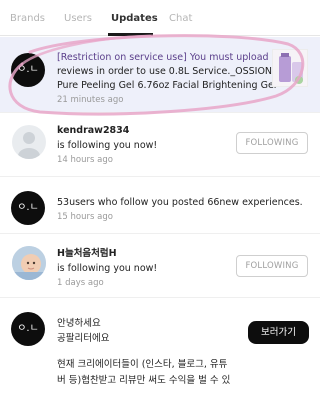 The image size is (320, 400). I want to click on notification-text-line: 버 등)협찬받고 리뷰만 써도 수익을 벌 수 있, so click(144, 380).